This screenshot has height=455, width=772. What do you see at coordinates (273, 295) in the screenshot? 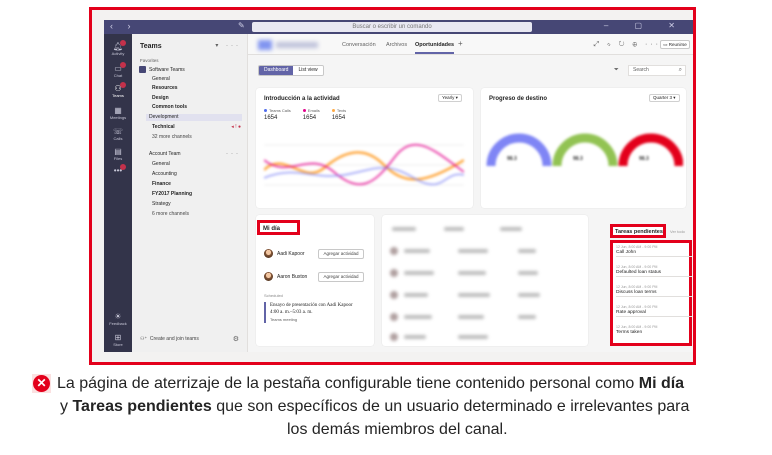
I see `scheduled-label: Scheduled` at bounding box center [273, 295].